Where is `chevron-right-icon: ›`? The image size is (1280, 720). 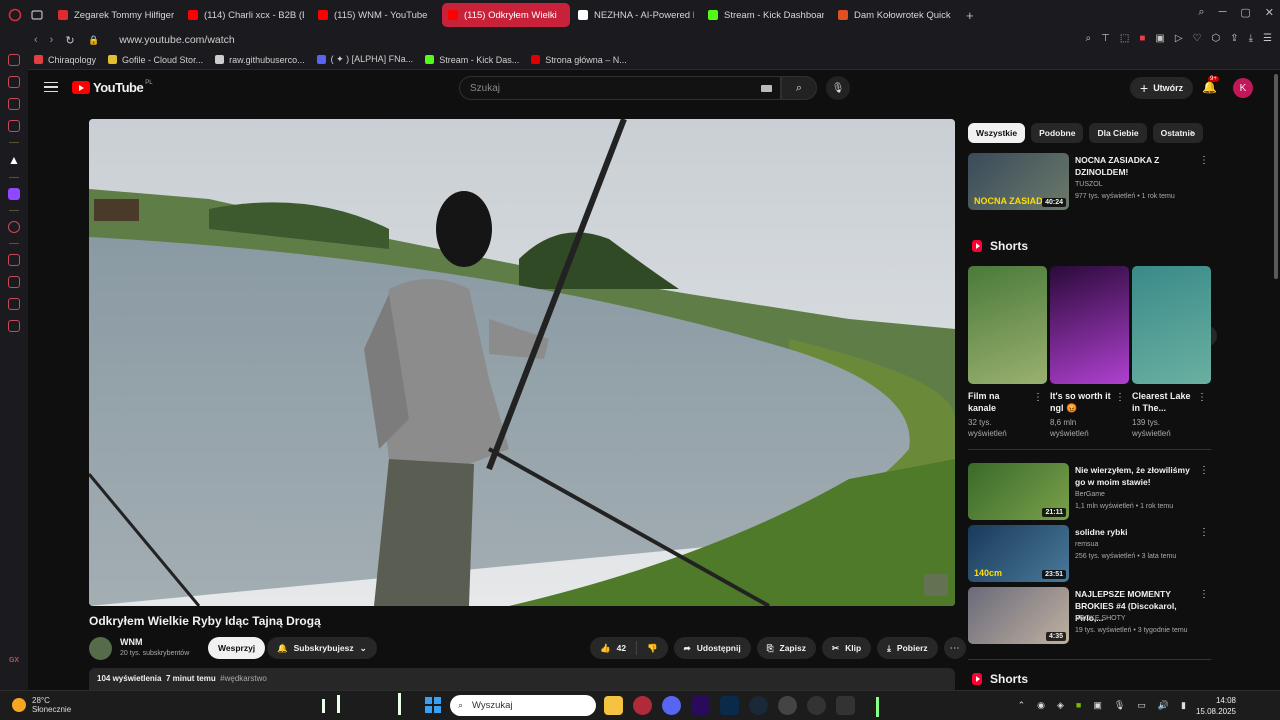 chevron-right-icon: › is located at coordinates (1192, 133).